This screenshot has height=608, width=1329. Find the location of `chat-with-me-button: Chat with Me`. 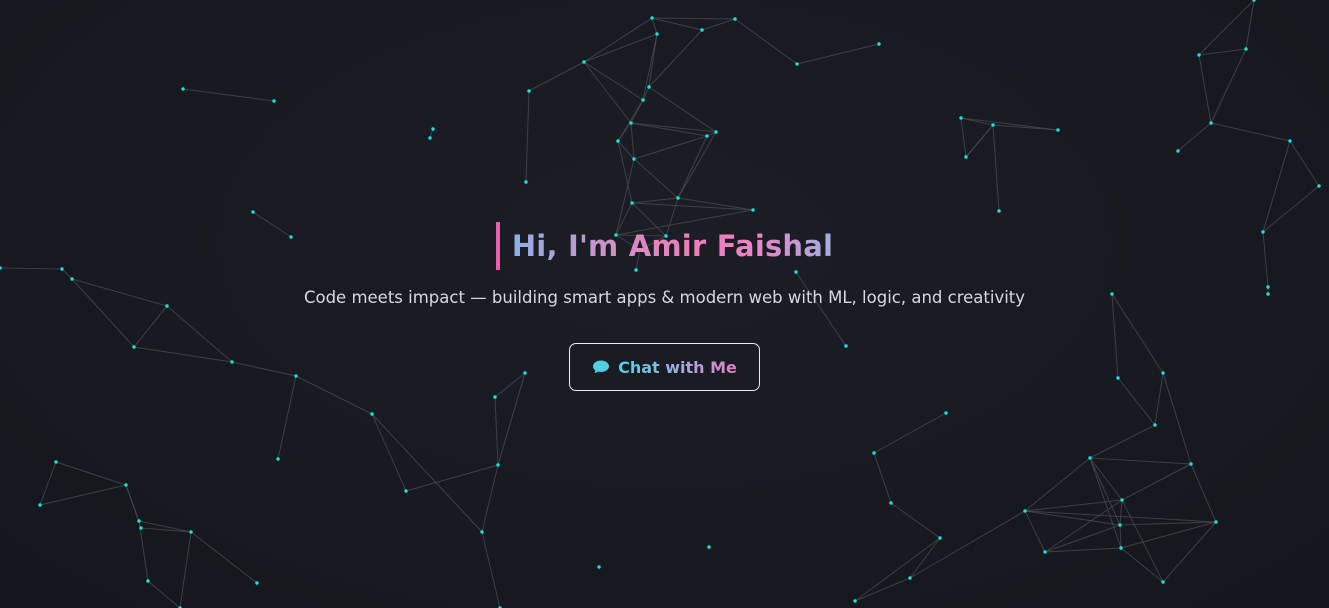

chat-with-me-button: Chat with Me is located at coordinates (664, 367).